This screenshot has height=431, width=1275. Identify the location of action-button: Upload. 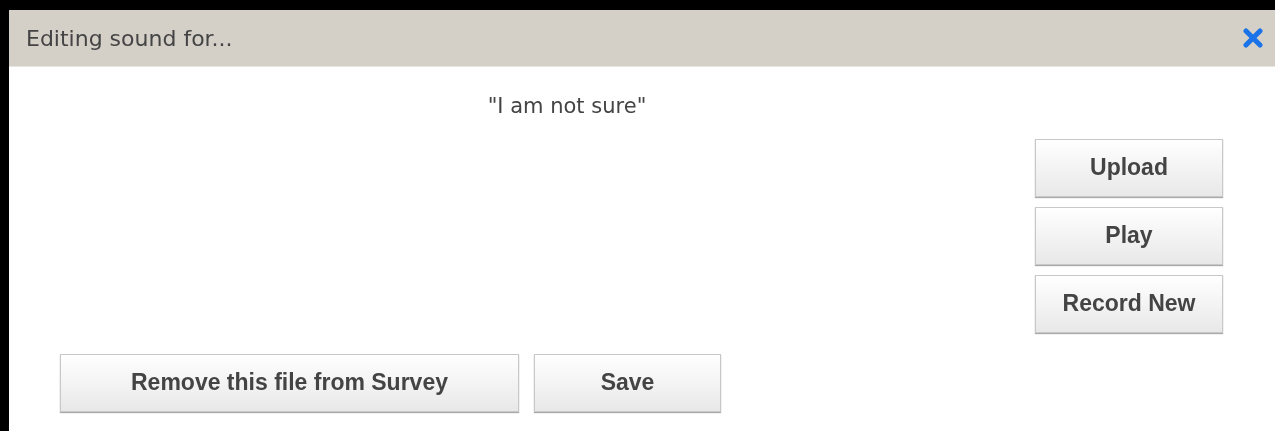
(1129, 167).